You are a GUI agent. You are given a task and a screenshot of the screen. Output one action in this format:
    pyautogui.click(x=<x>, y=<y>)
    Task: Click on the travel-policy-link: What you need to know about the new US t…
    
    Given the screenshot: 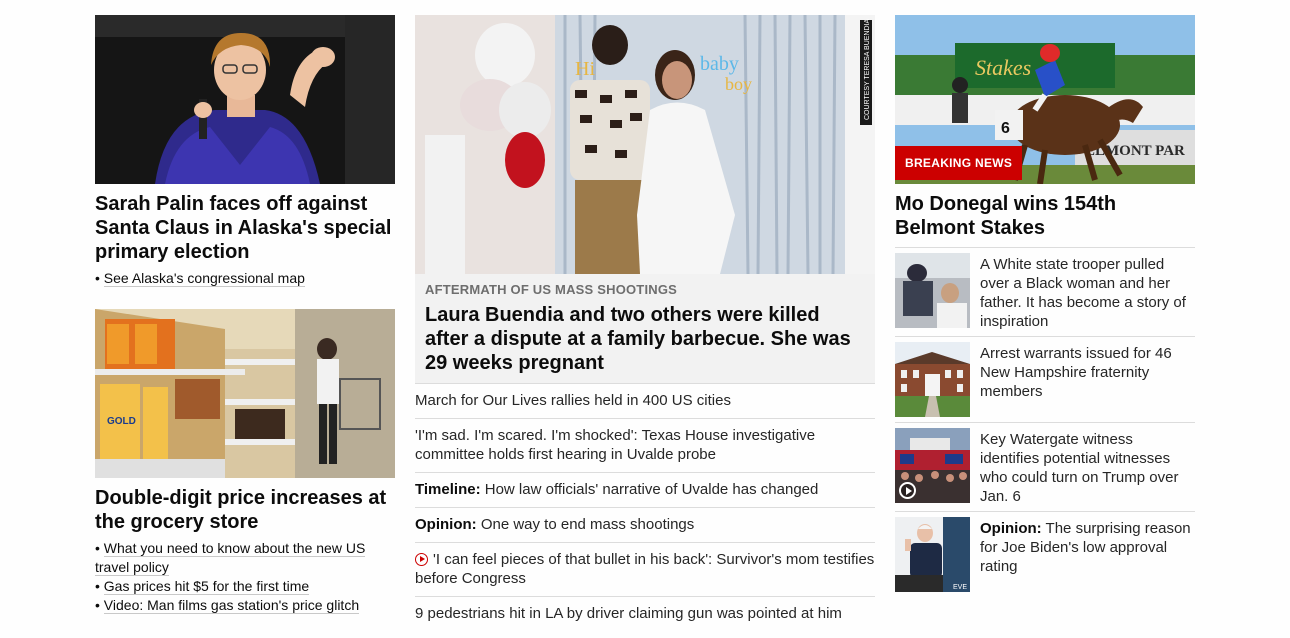 What is the action you would take?
    pyautogui.click(x=230, y=558)
    